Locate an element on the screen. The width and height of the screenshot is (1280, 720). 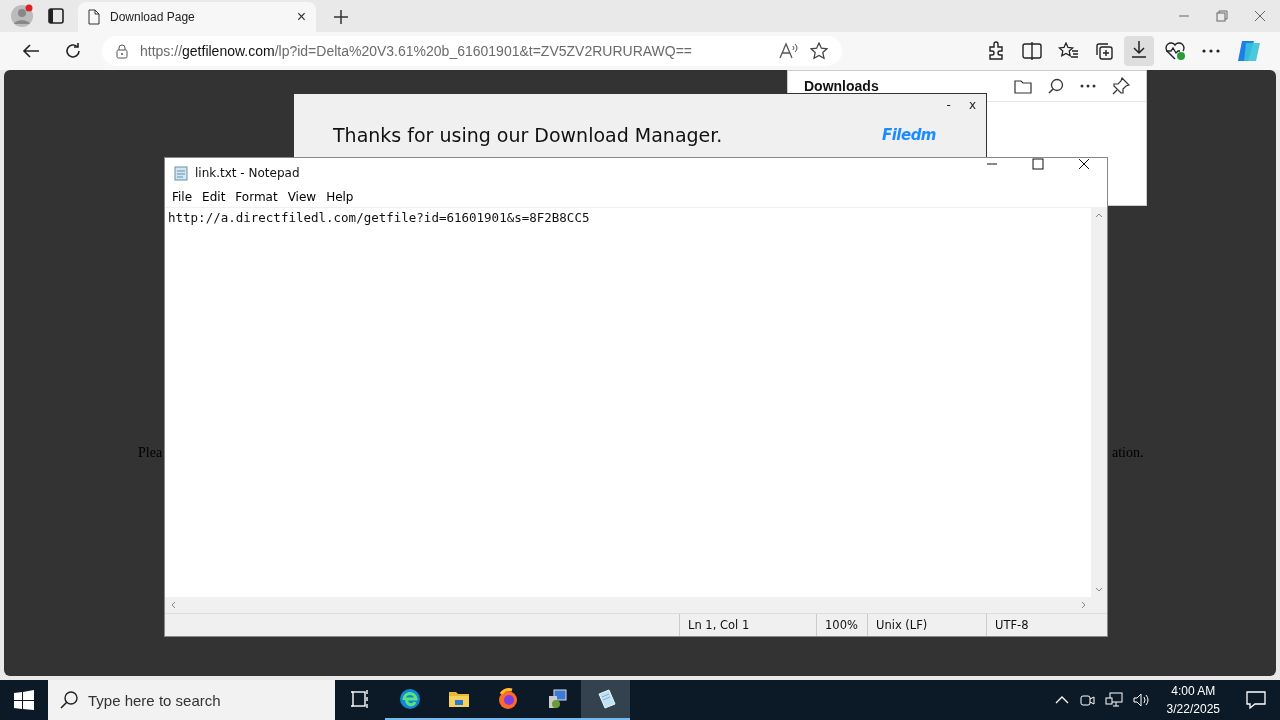
window-title: link.txt - Notepad is located at coordinates (248, 172).